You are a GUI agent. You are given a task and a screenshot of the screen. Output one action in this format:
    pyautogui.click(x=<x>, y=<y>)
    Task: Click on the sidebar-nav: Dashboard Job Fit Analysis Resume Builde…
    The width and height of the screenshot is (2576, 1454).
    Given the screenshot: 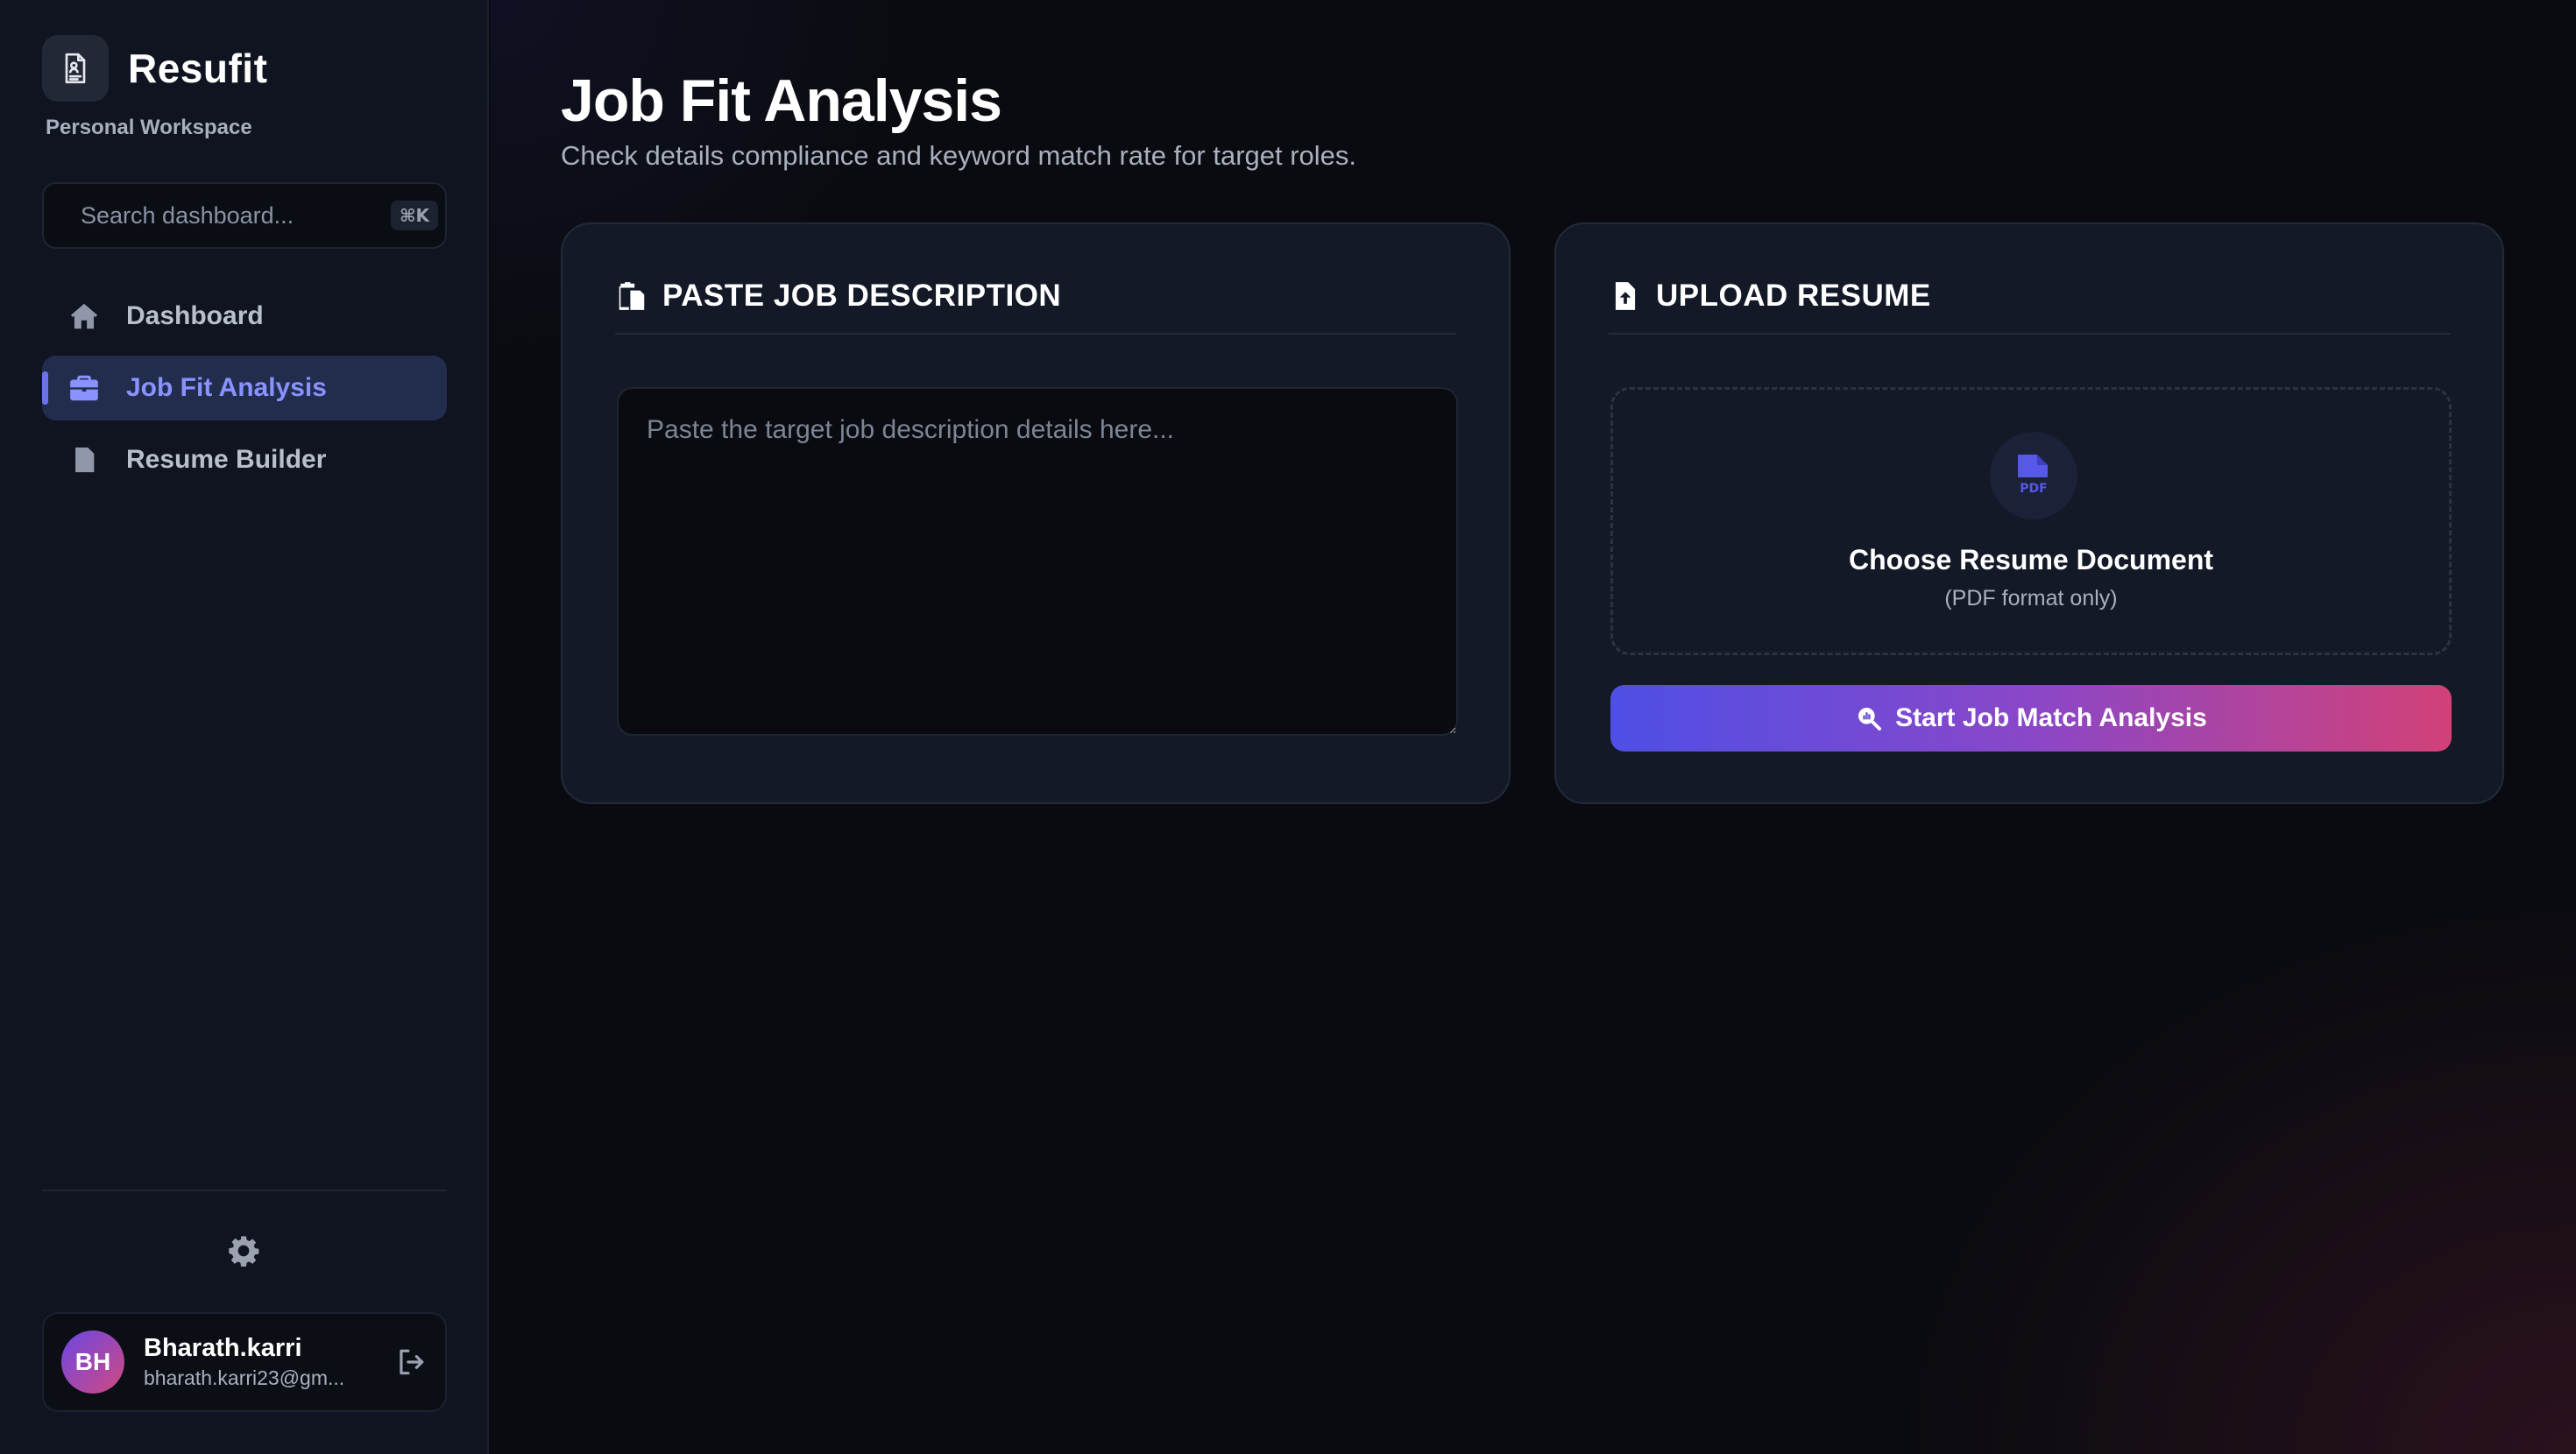 What is the action you would take?
    pyautogui.click(x=244, y=391)
    